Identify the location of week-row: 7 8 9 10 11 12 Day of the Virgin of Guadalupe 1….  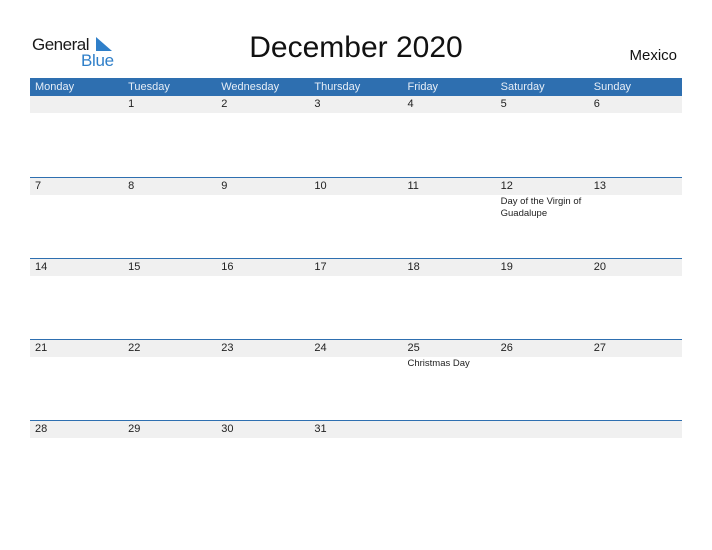
(356, 217).